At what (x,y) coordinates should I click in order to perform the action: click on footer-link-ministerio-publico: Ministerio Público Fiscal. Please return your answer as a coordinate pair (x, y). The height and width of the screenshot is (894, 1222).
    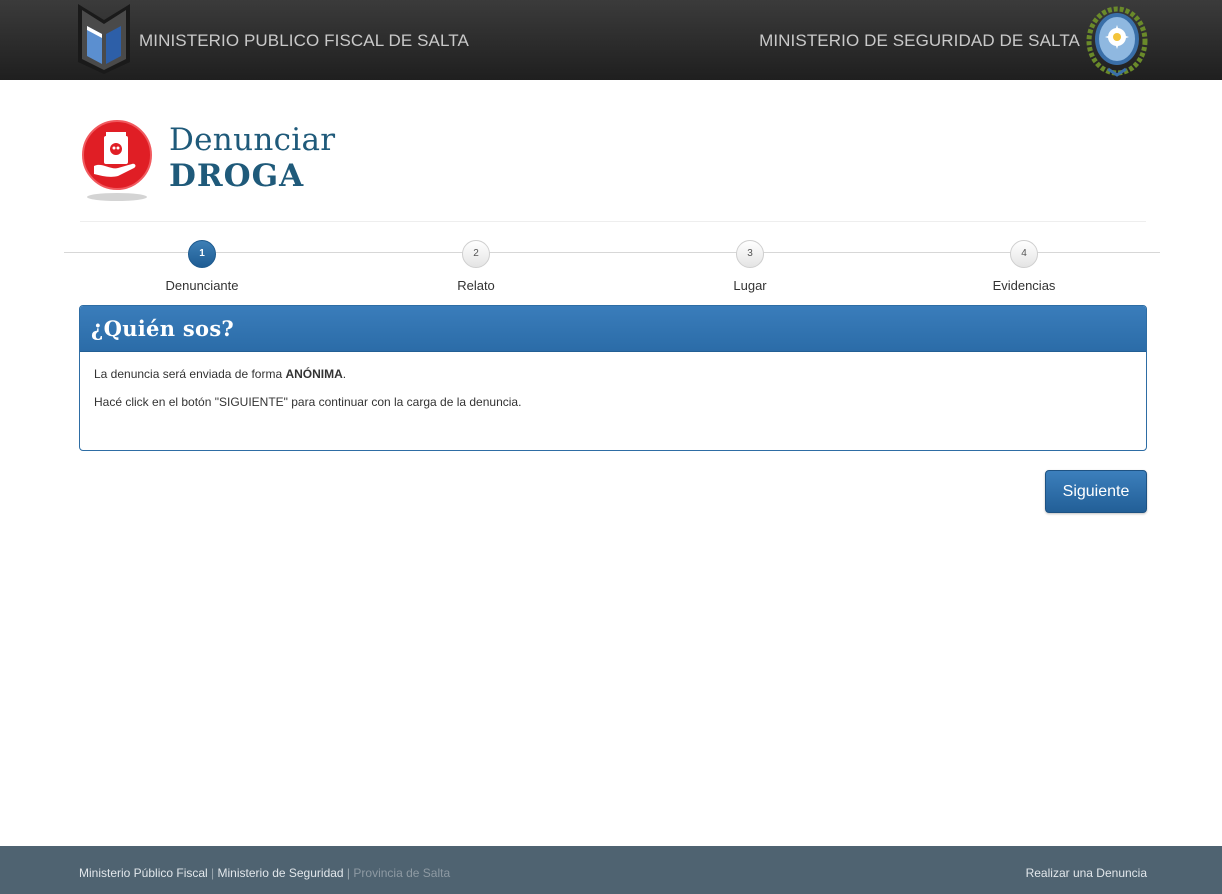
    Looking at the image, I should click on (143, 873).